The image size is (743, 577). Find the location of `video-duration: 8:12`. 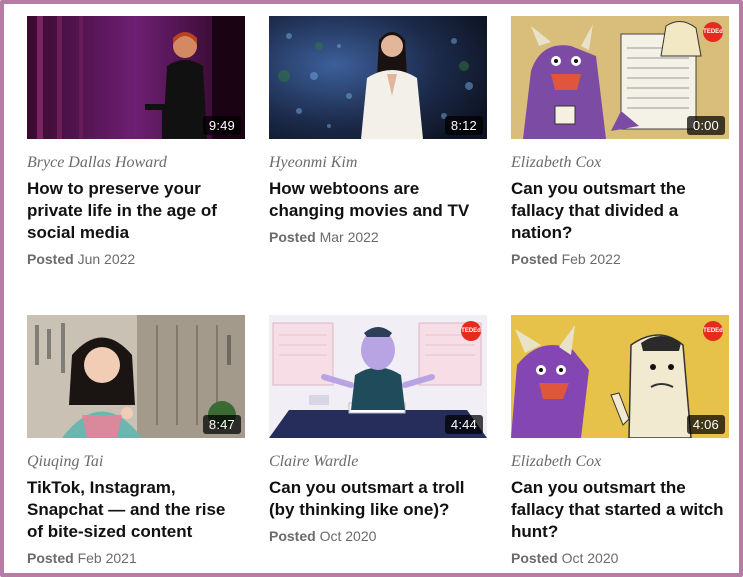

video-duration: 8:12 is located at coordinates (463, 125).